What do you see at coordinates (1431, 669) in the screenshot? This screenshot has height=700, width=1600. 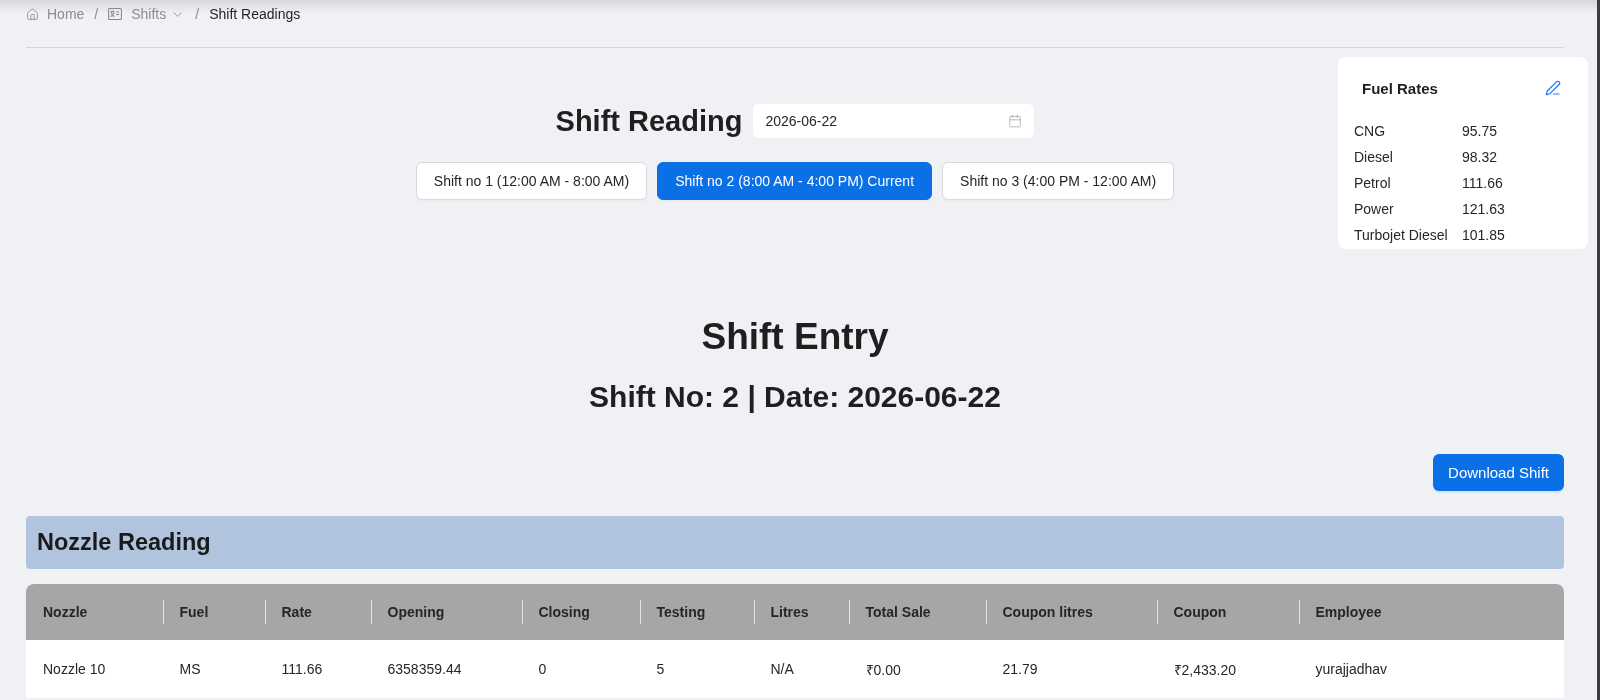 I see `table-cell: yurajjadhav` at bounding box center [1431, 669].